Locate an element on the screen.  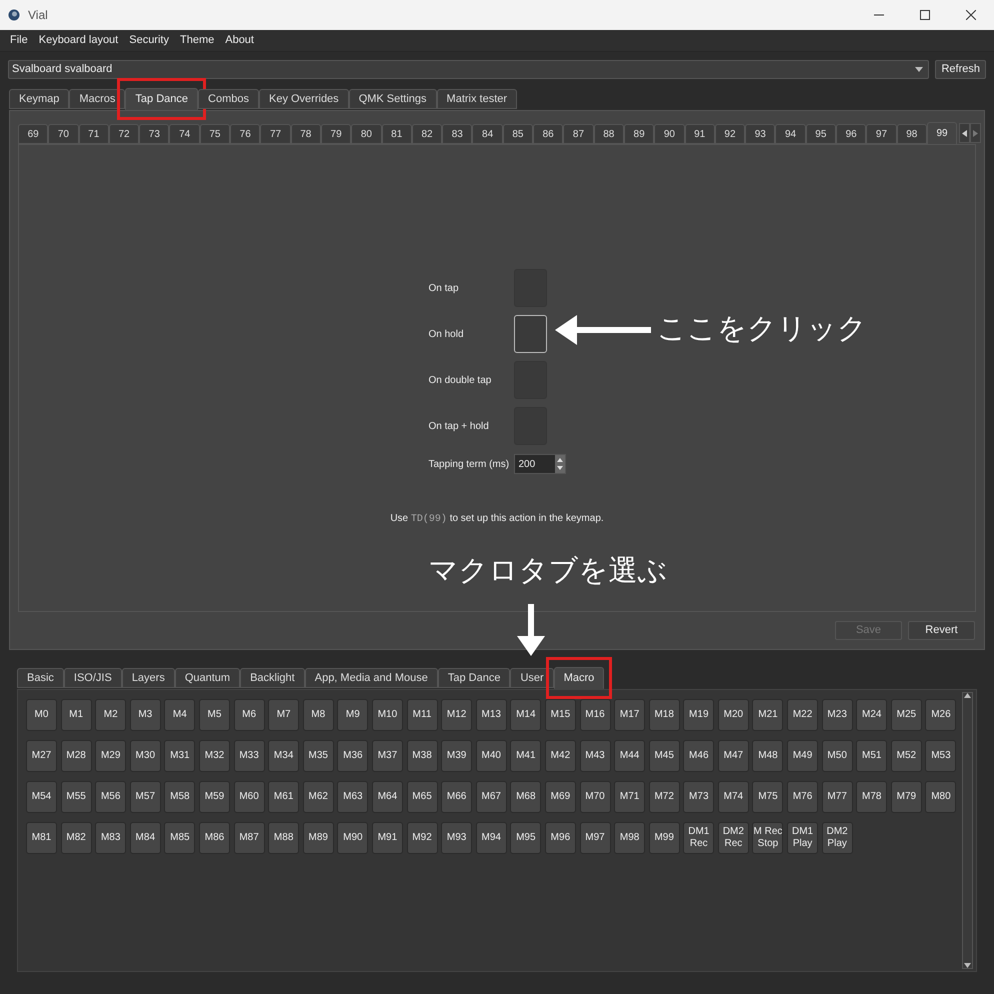
macro-key: M97 is located at coordinates (595, 838).